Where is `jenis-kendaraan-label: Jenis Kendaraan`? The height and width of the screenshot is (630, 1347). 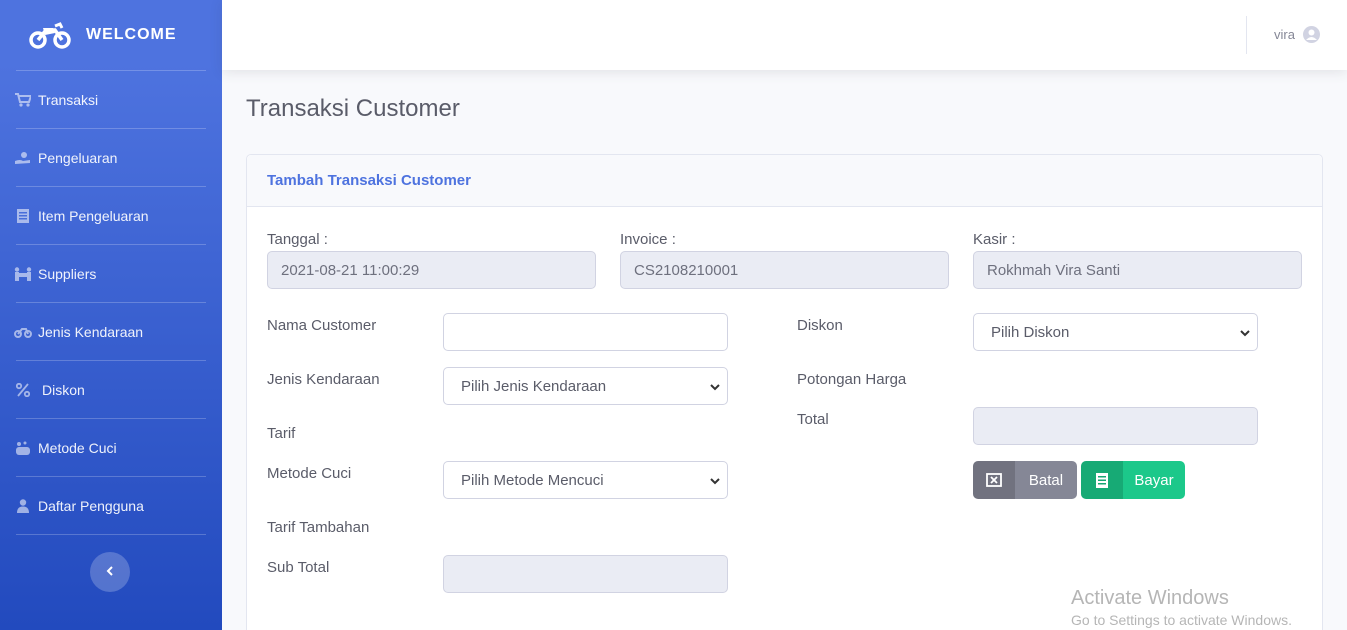
jenis-kendaraan-label: Jenis Kendaraan is located at coordinates (323, 379).